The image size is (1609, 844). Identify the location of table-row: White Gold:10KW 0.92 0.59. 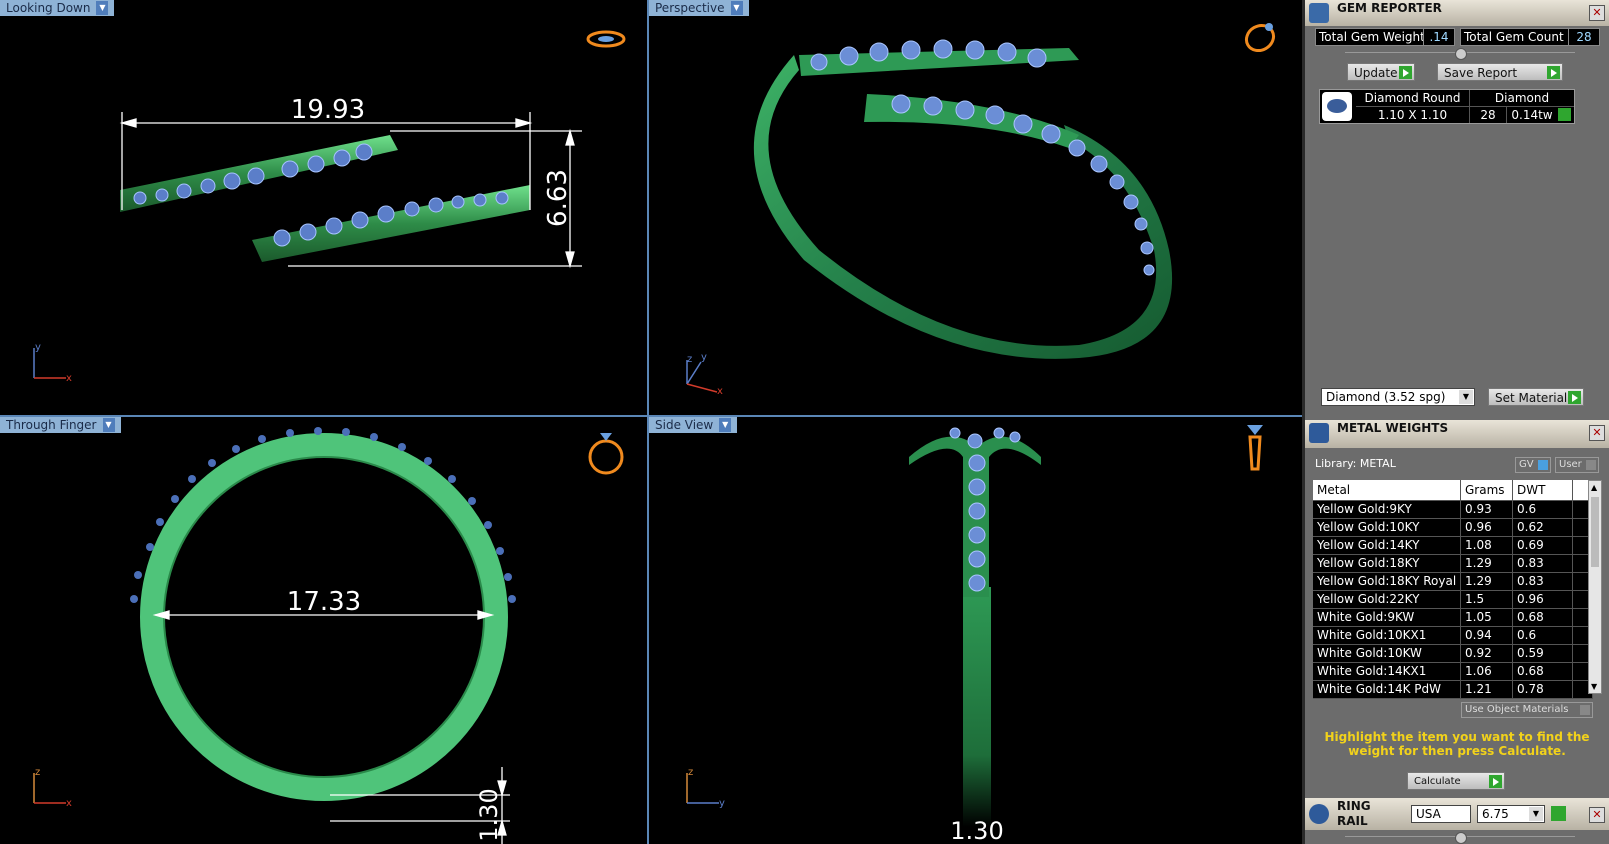
(1453, 654).